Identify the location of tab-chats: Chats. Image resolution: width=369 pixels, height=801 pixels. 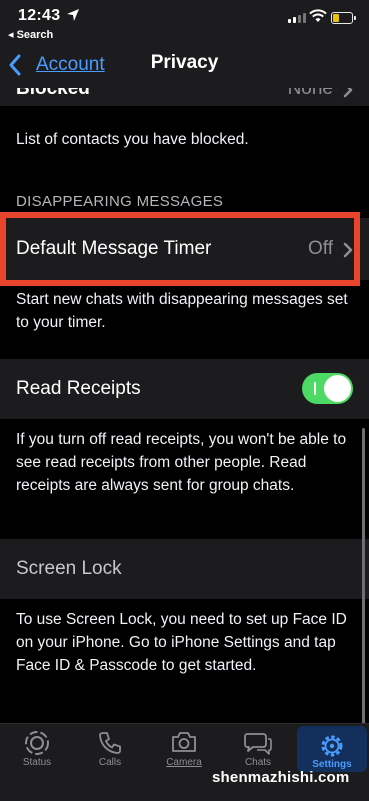
(258, 762).